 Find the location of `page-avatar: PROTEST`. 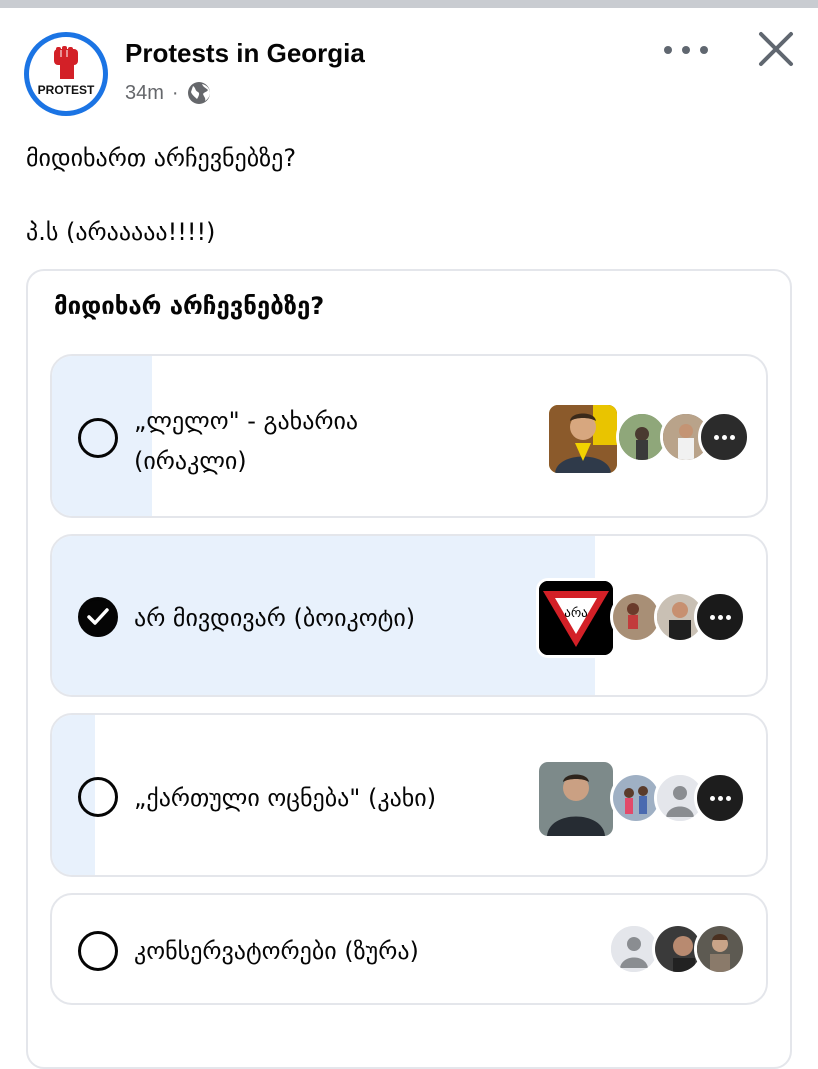

page-avatar: PROTEST is located at coordinates (66, 74).